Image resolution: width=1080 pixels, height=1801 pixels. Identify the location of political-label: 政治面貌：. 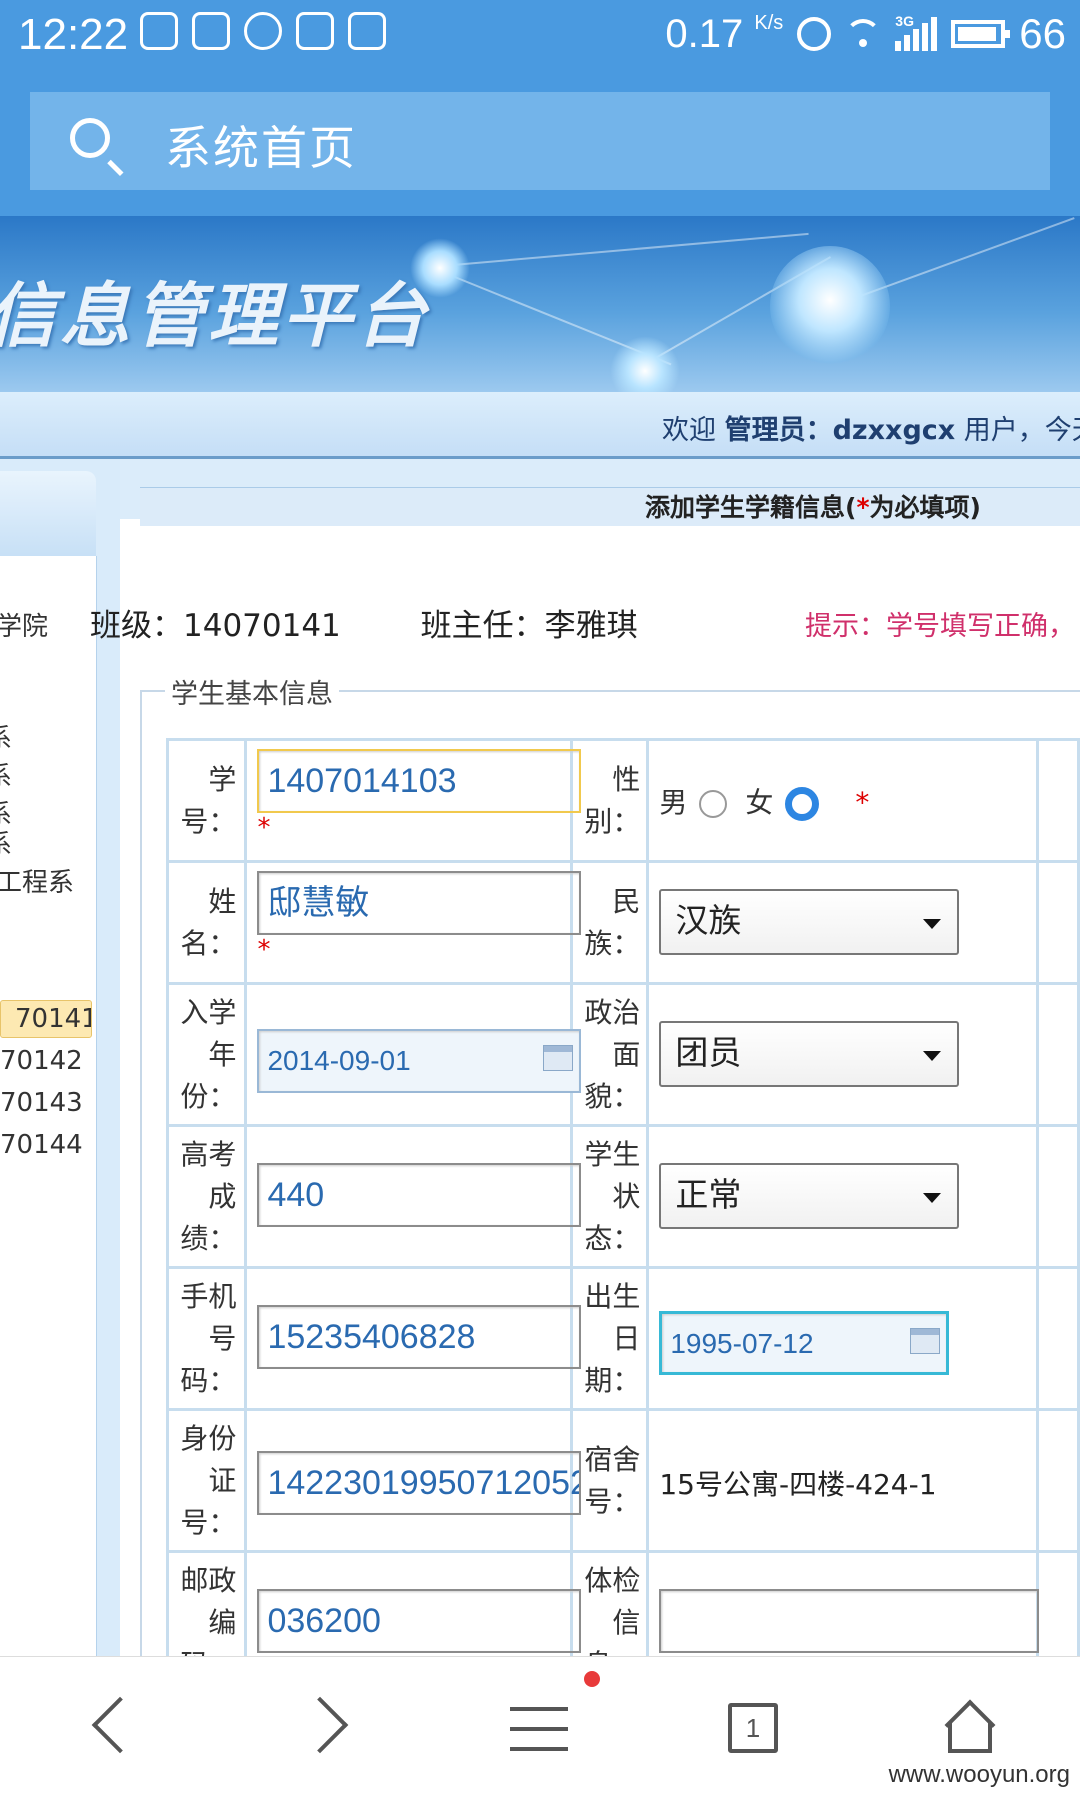
(609, 1054).